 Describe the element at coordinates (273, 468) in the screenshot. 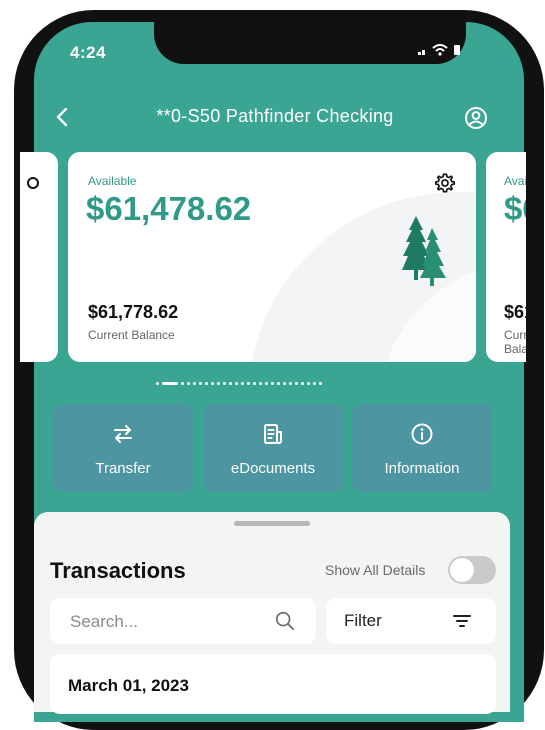

I see `edocuments-label: eDocuments` at that location.